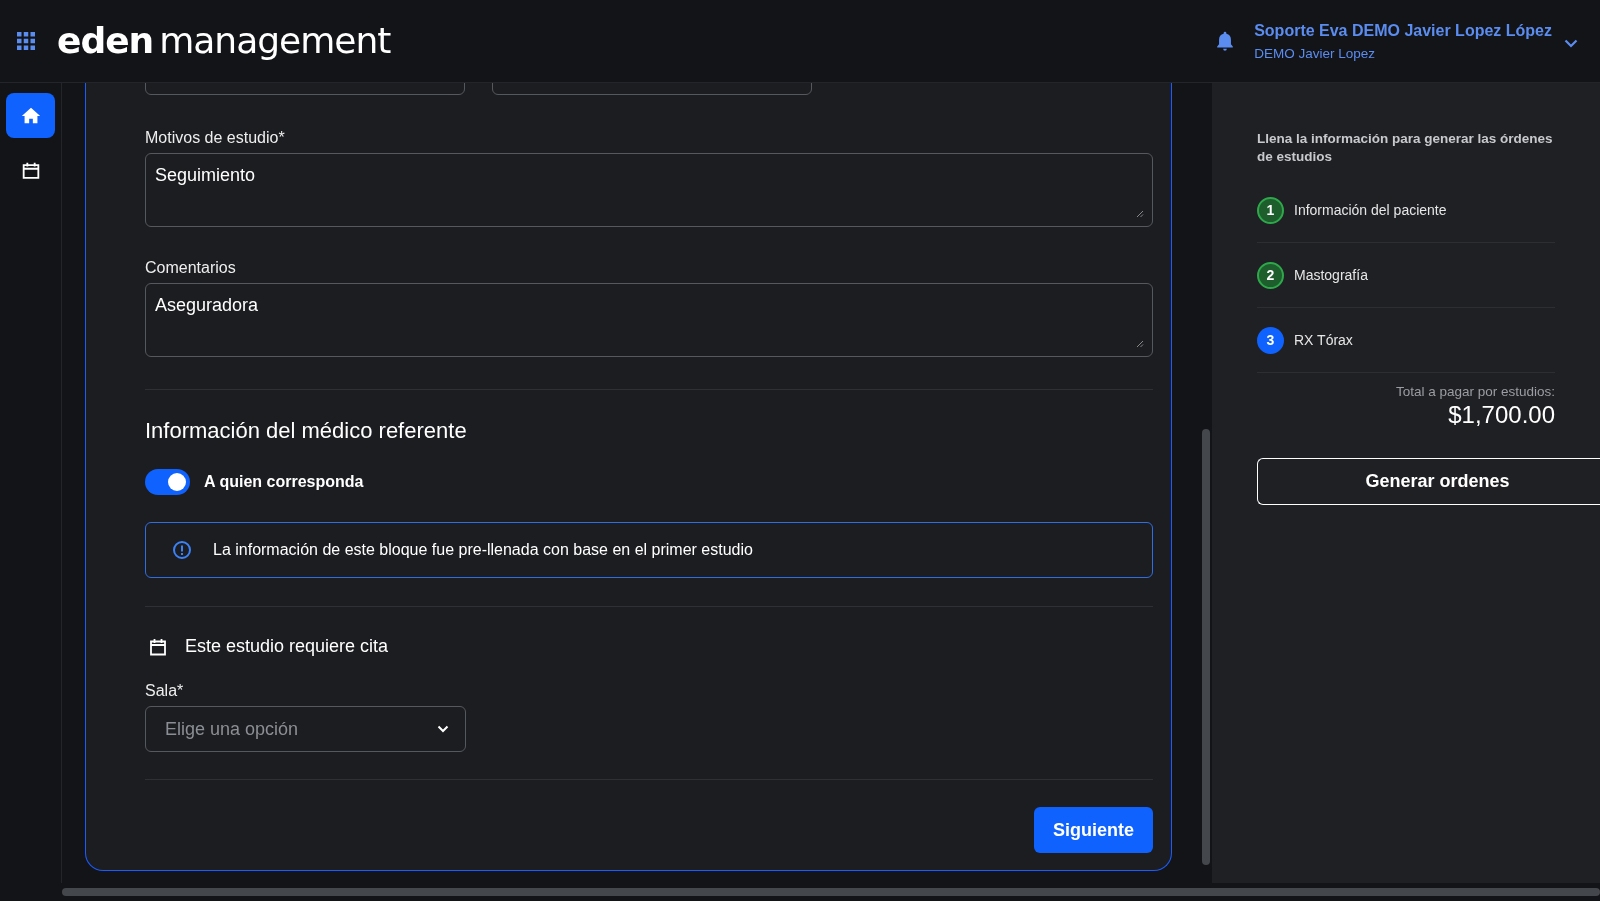  Describe the element at coordinates (284, 482) in the screenshot. I see `toggle-label: A quien corresponda` at that location.